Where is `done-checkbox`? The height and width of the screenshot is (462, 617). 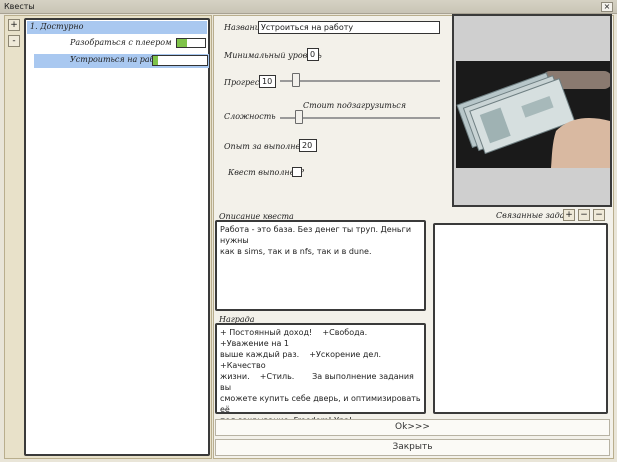
done-checkbox is located at coordinates (297, 172).